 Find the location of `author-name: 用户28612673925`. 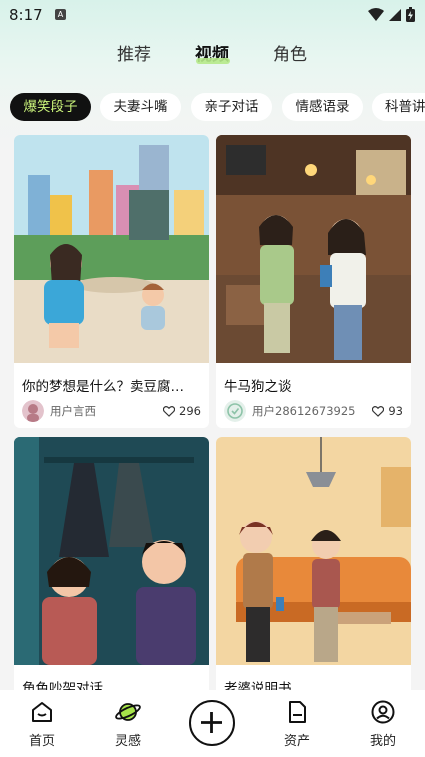

author-name: 用户28612673925 is located at coordinates (304, 411).